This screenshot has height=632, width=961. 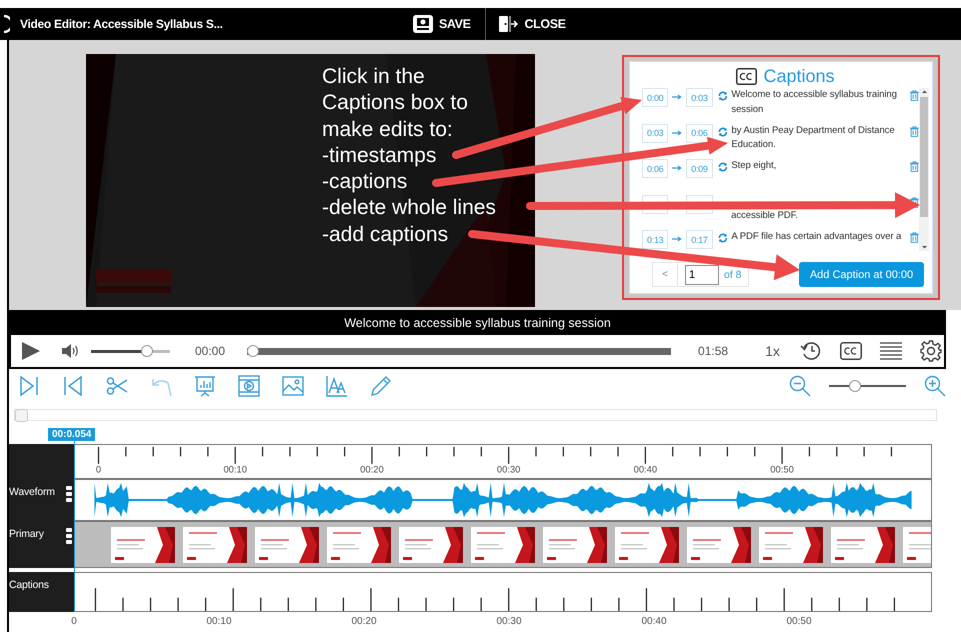 I want to click on caption-text: Welcome to accessible syllabus training session, so click(x=819, y=102).